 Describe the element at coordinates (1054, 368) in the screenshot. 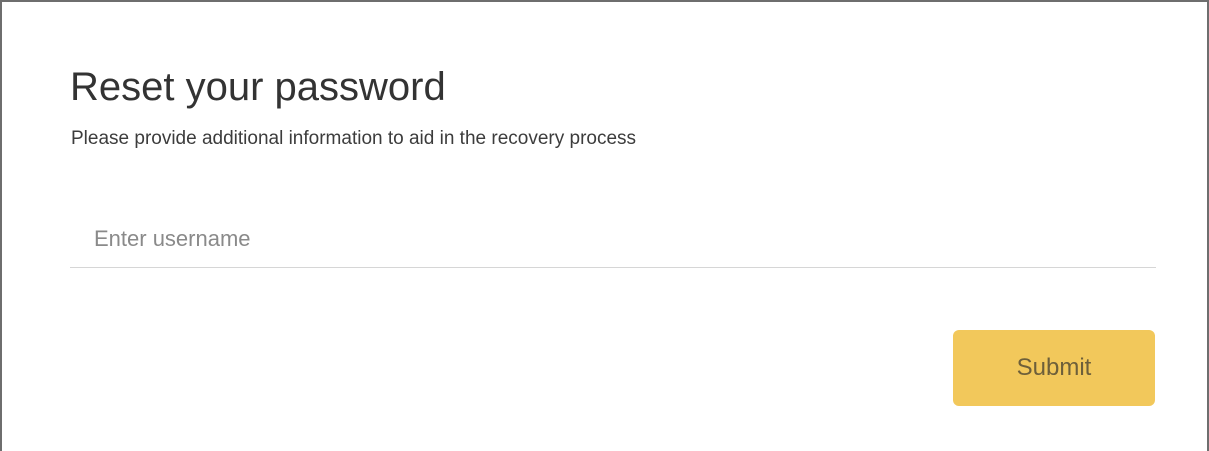

I see `submit-button: Submit` at that location.